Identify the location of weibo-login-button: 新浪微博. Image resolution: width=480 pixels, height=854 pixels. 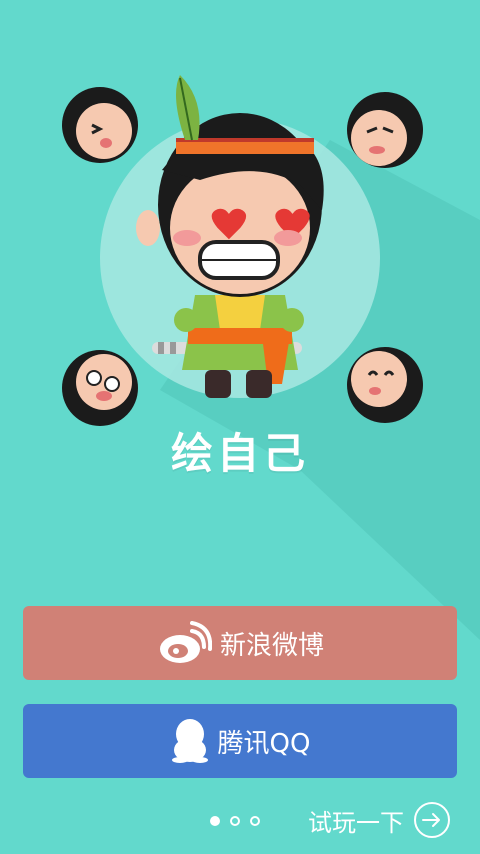
(240, 643).